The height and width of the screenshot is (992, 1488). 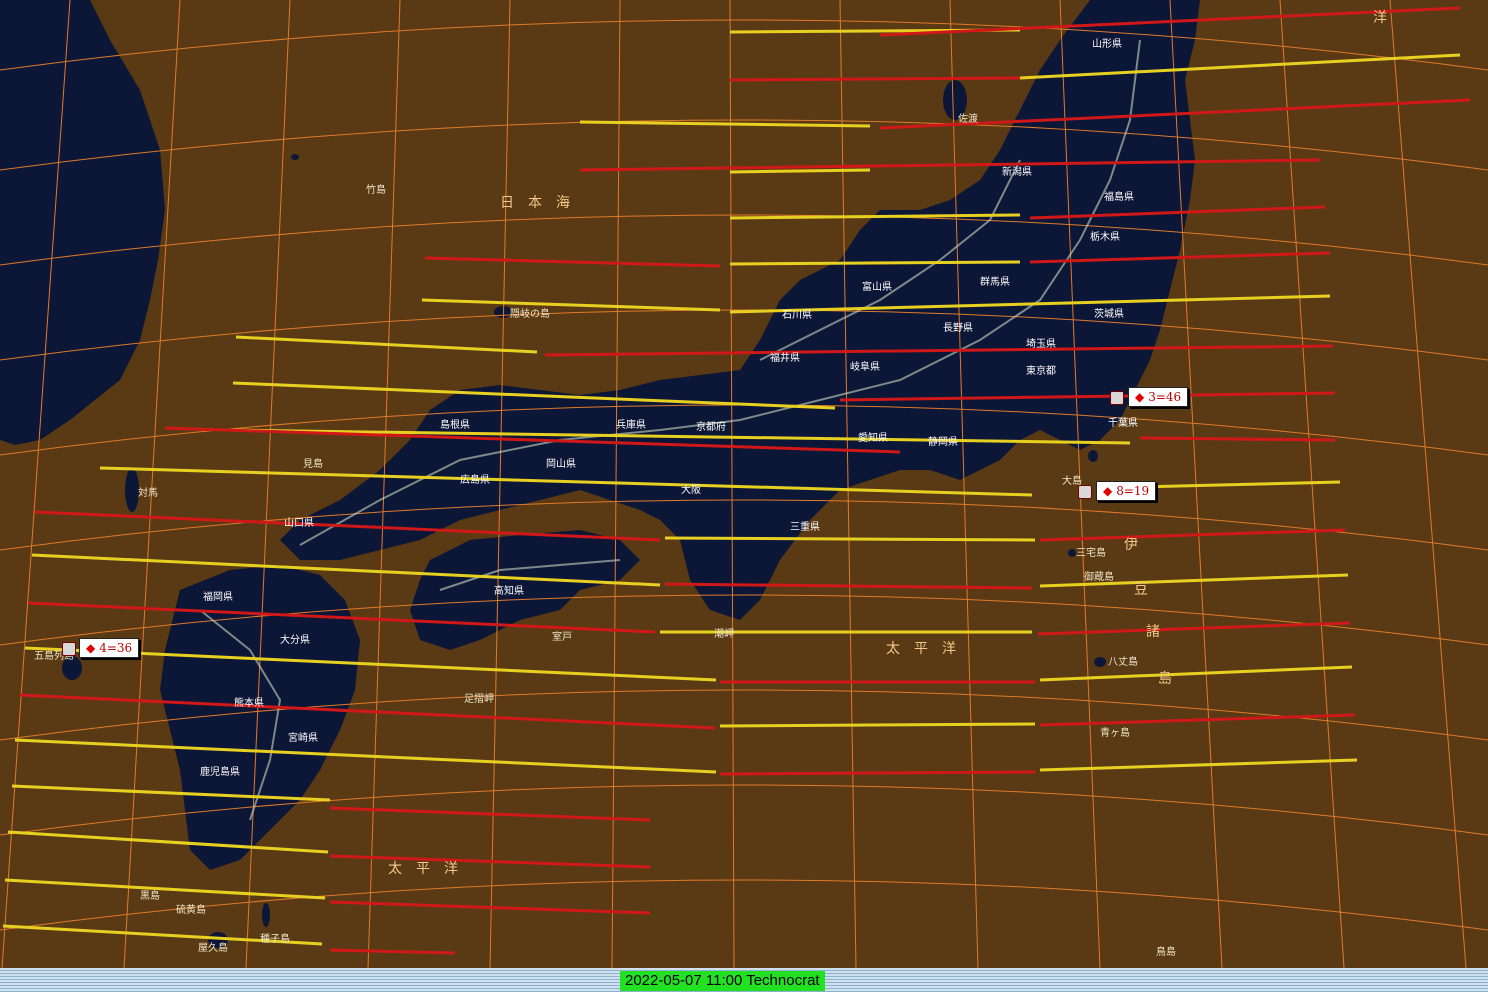 What do you see at coordinates (150, 895) in the screenshot?
I see `place-kuroshima: 黒島` at bounding box center [150, 895].